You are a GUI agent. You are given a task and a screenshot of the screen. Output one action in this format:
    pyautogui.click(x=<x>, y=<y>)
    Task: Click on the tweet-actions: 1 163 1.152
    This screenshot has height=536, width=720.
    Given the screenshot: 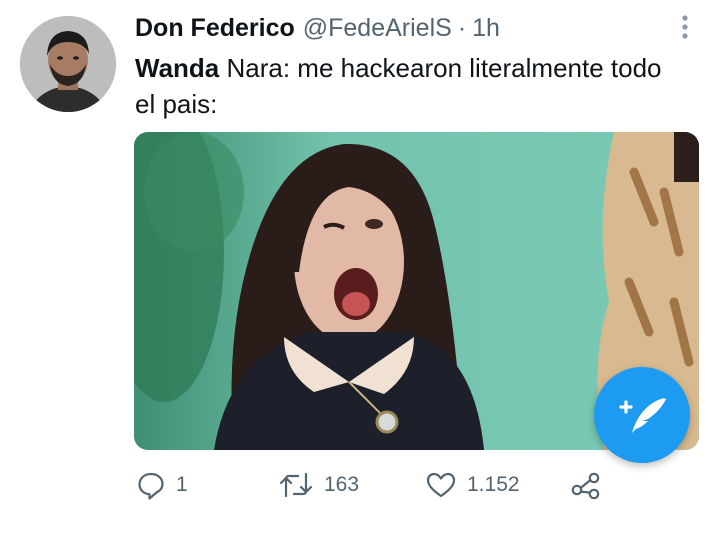 What is the action you would take?
    pyautogui.click(x=360, y=485)
    